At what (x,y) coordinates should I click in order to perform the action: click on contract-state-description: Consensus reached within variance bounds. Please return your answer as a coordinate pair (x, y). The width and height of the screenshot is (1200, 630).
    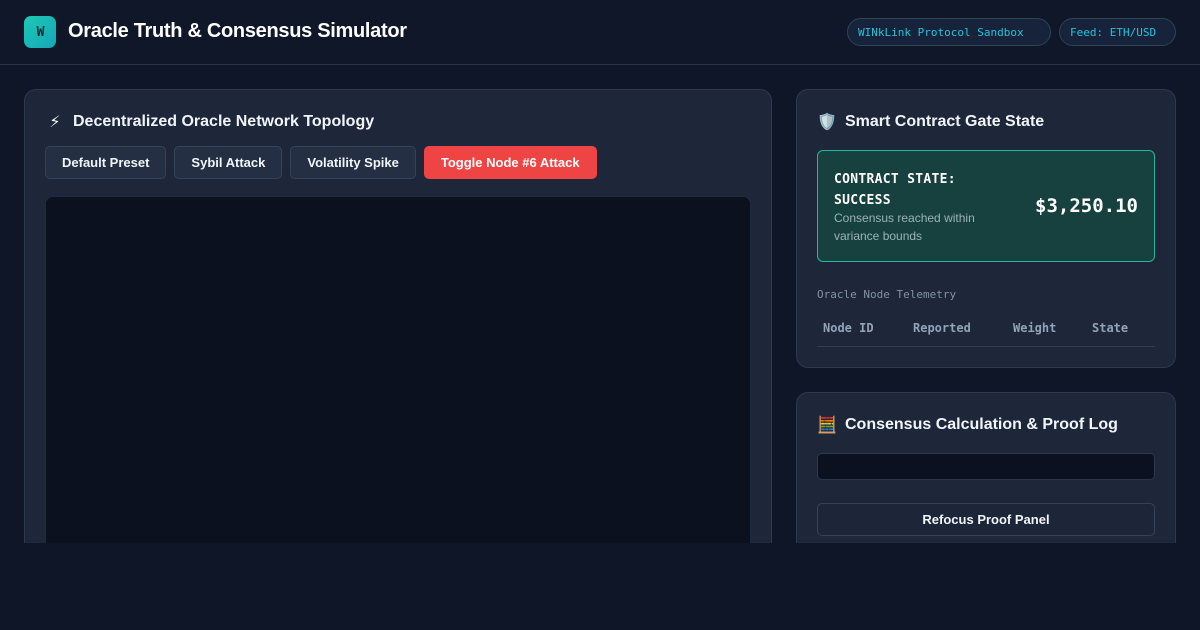
    Looking at the image, I should click on (904, 227).